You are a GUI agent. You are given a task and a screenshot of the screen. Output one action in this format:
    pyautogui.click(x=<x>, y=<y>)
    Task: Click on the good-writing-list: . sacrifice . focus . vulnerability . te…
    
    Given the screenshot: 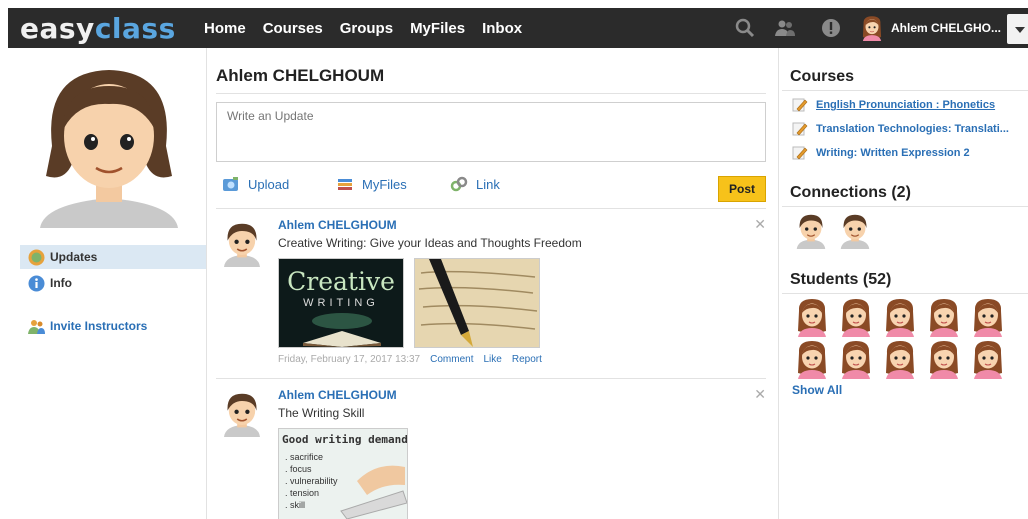 What is the action you would take?
    pyautogui.click(x=311, y=481)
    